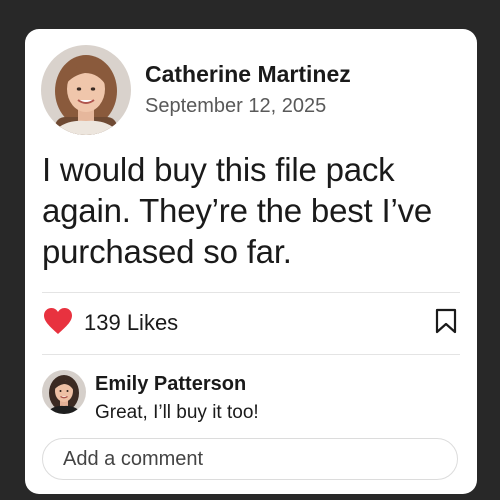 The width and height of the screenshot is (500, 500). I want to click on post-date: September 12, 2025, so click(236, 106).